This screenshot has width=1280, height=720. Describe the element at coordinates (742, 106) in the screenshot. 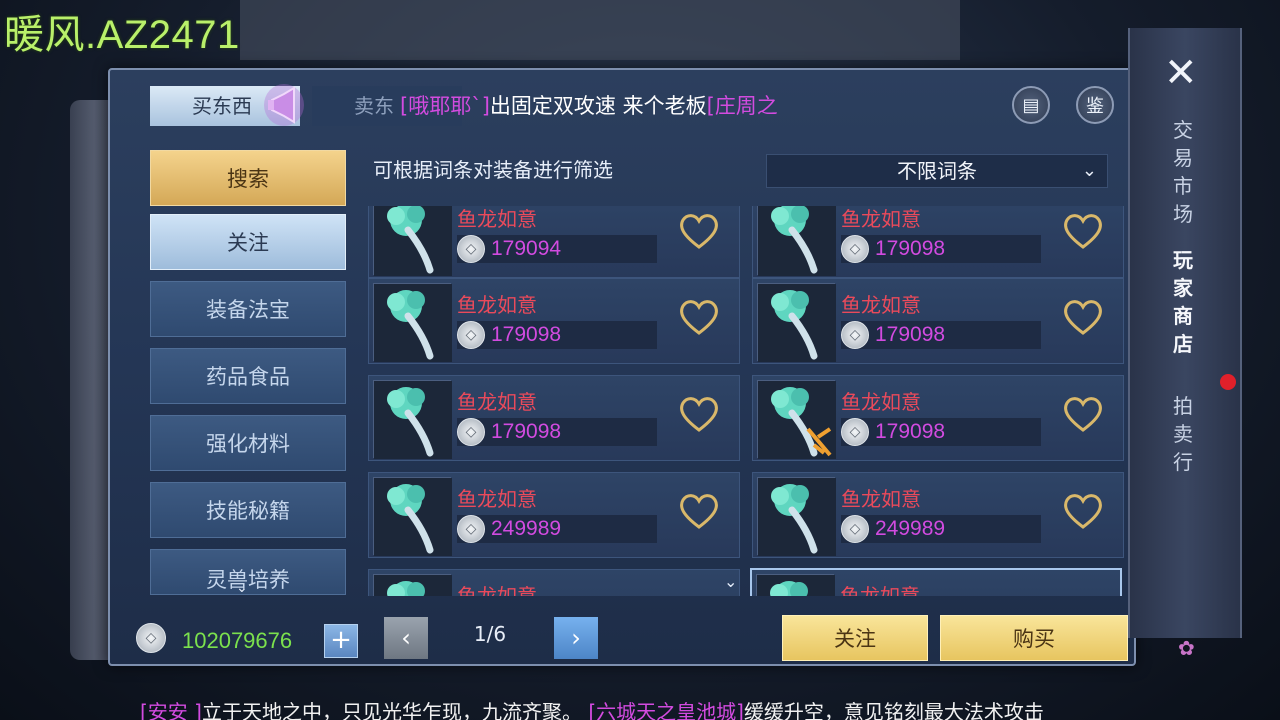

I see `ticker-next-sender: [庄周之` at that location.